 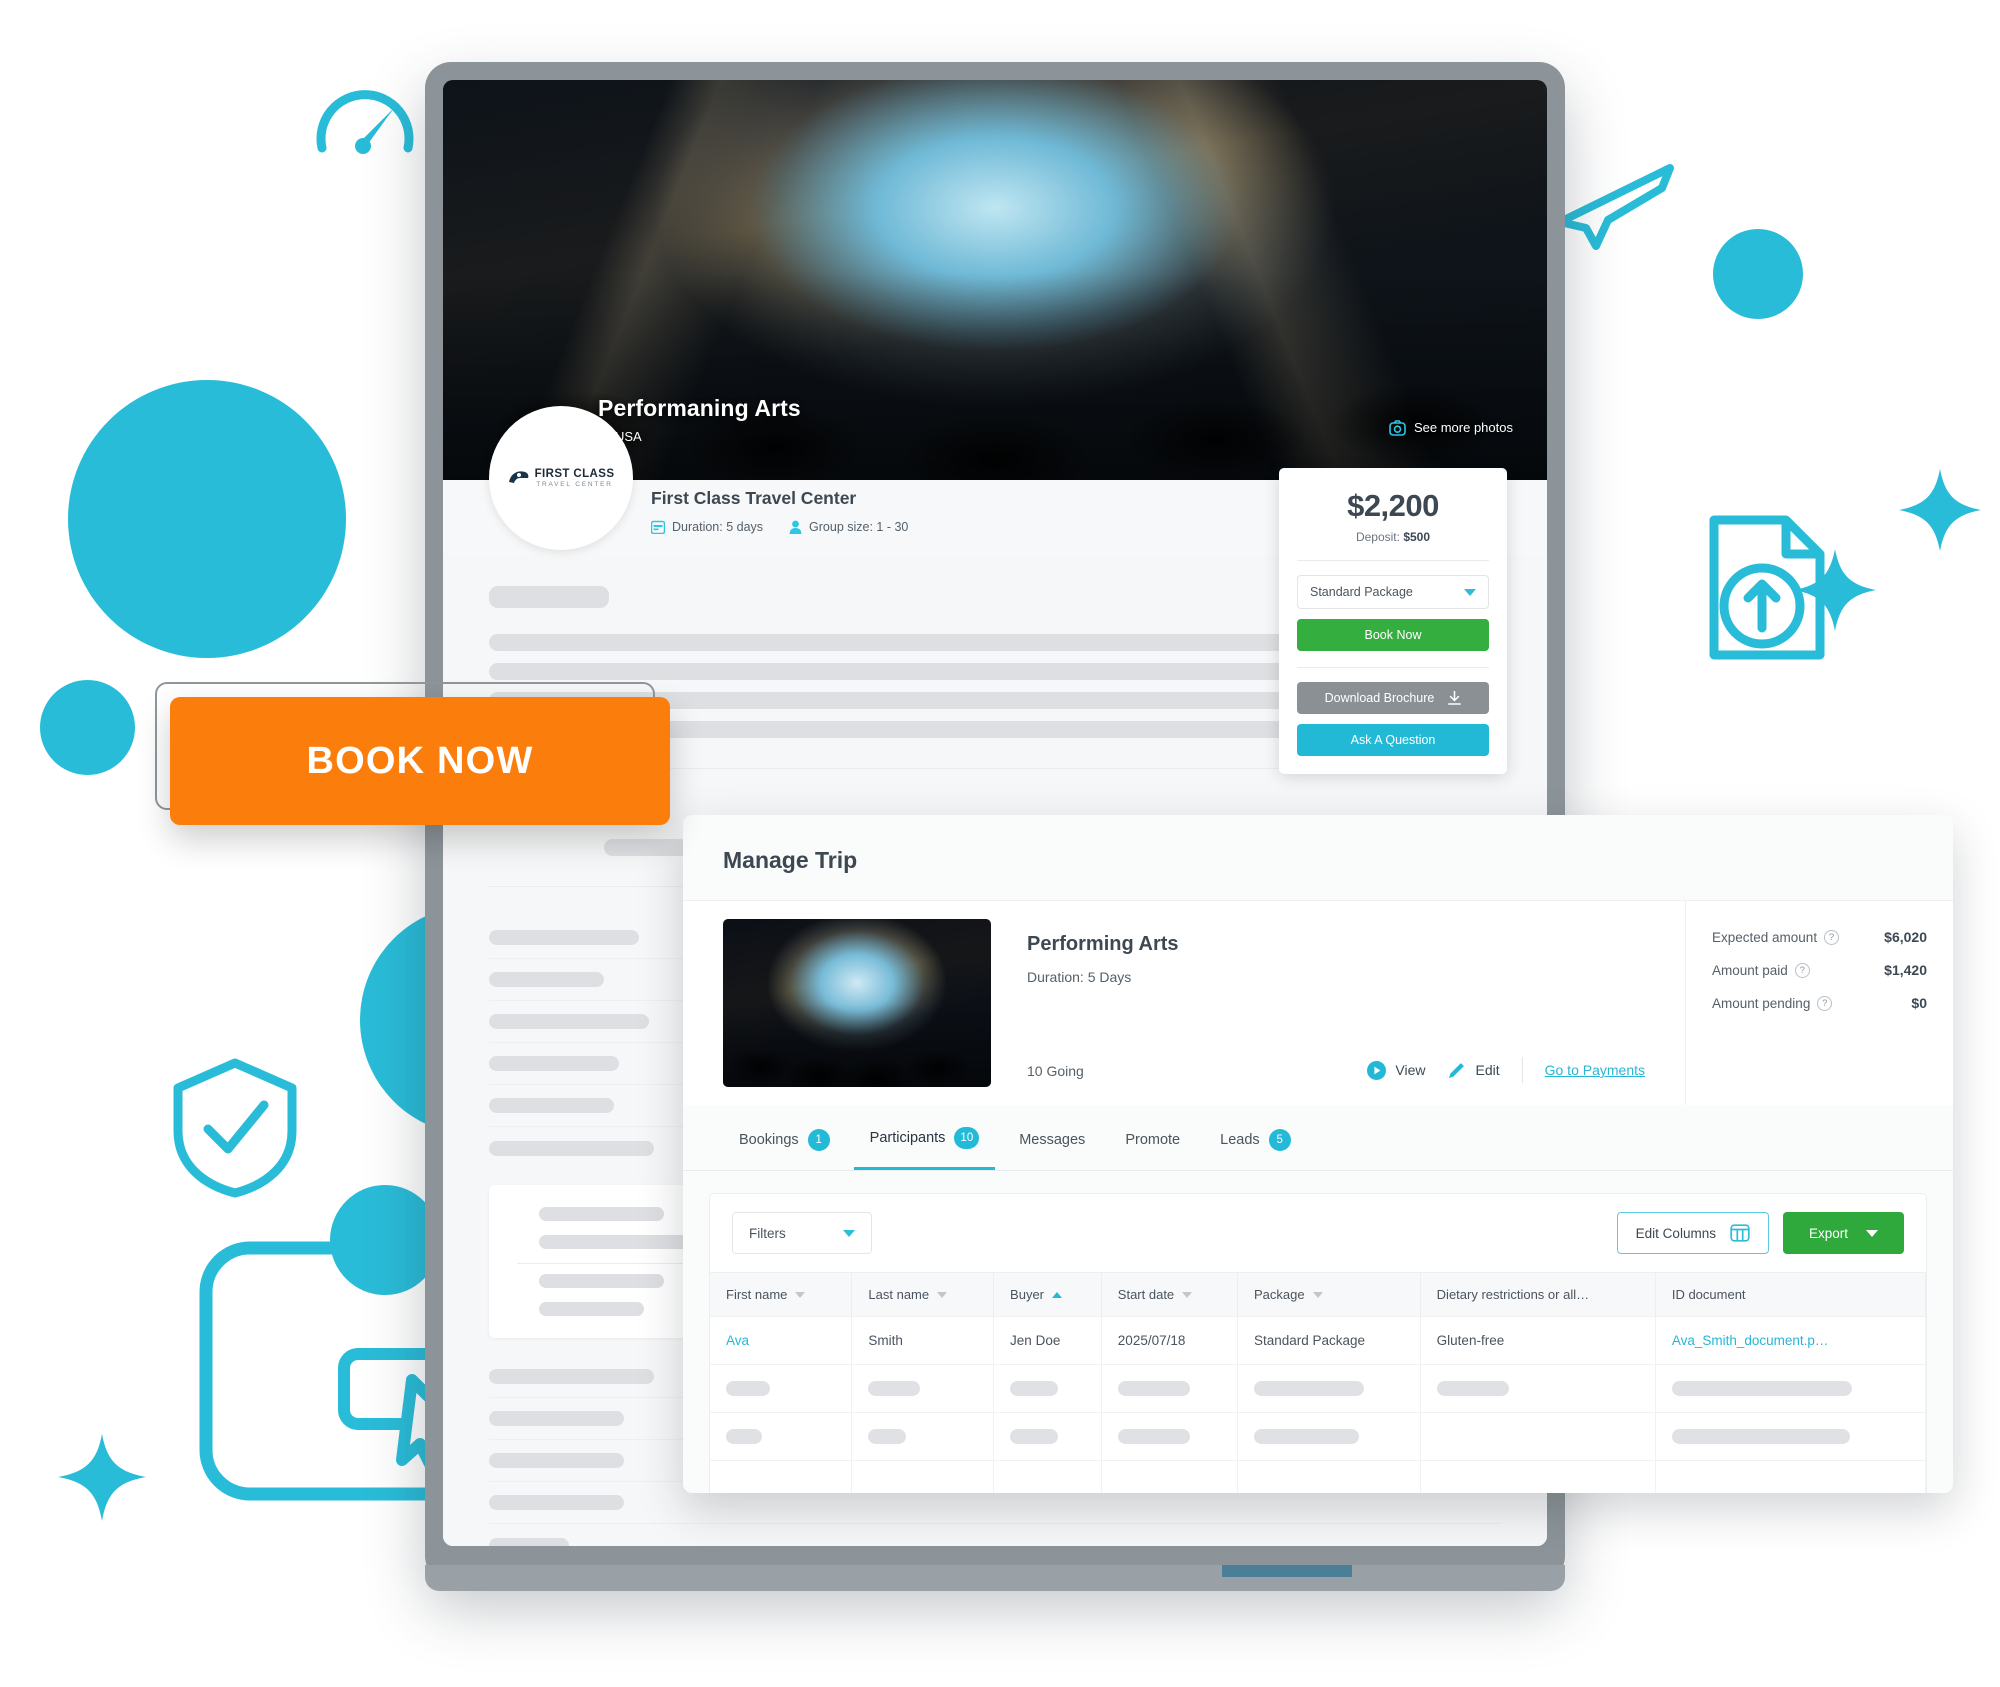 I want to click on column-header-last-name: Last name, so click(x=923, y=1294).